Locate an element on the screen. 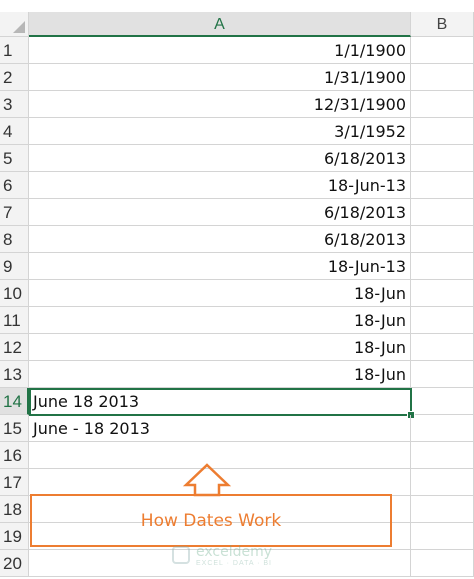  table-row: 15 June - 18 2013 is located at coordinates (237, 428).